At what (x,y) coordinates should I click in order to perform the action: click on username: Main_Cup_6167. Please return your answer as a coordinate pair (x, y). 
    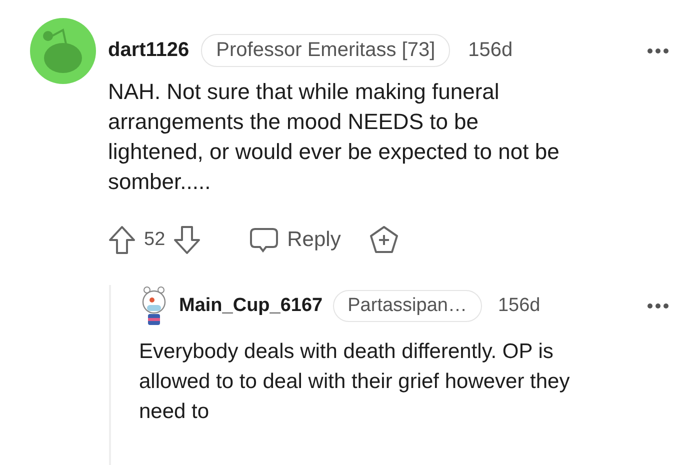
    Looking at the image, I should click on (251, 306).